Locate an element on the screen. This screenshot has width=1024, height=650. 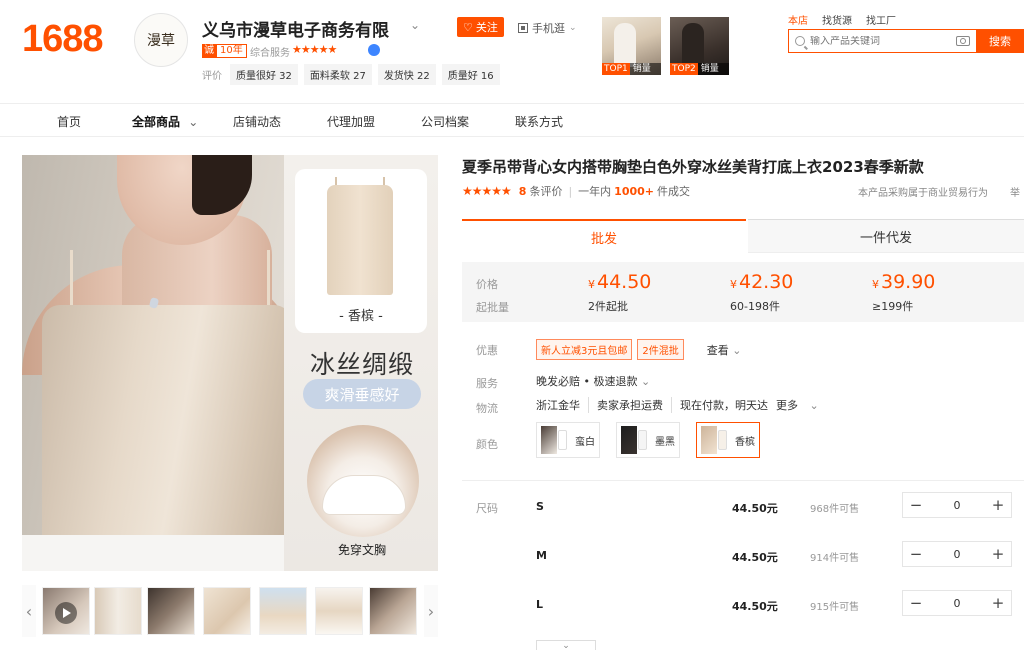
model-hair is located at coordinates (222, 185).